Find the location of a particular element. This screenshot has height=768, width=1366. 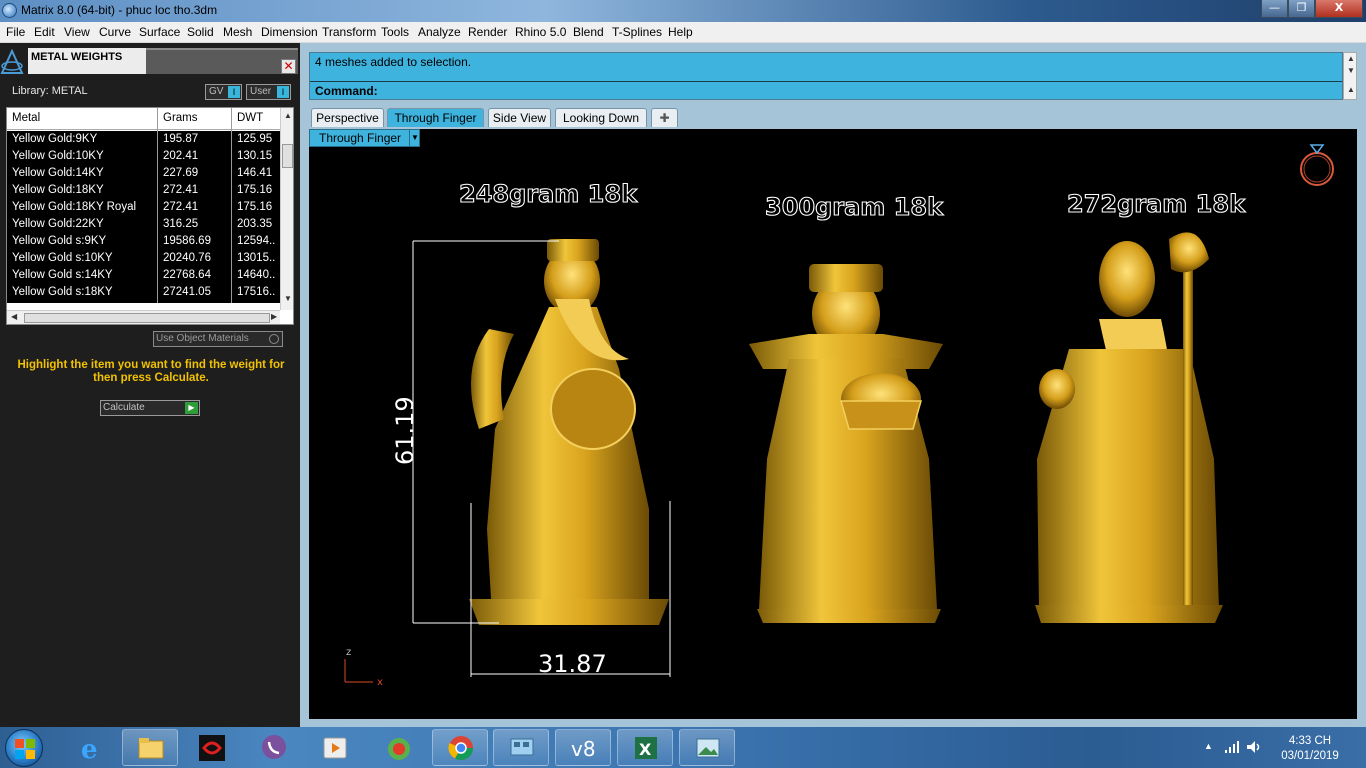

taskbar-app: v8 is located at coordinates (583, 747).